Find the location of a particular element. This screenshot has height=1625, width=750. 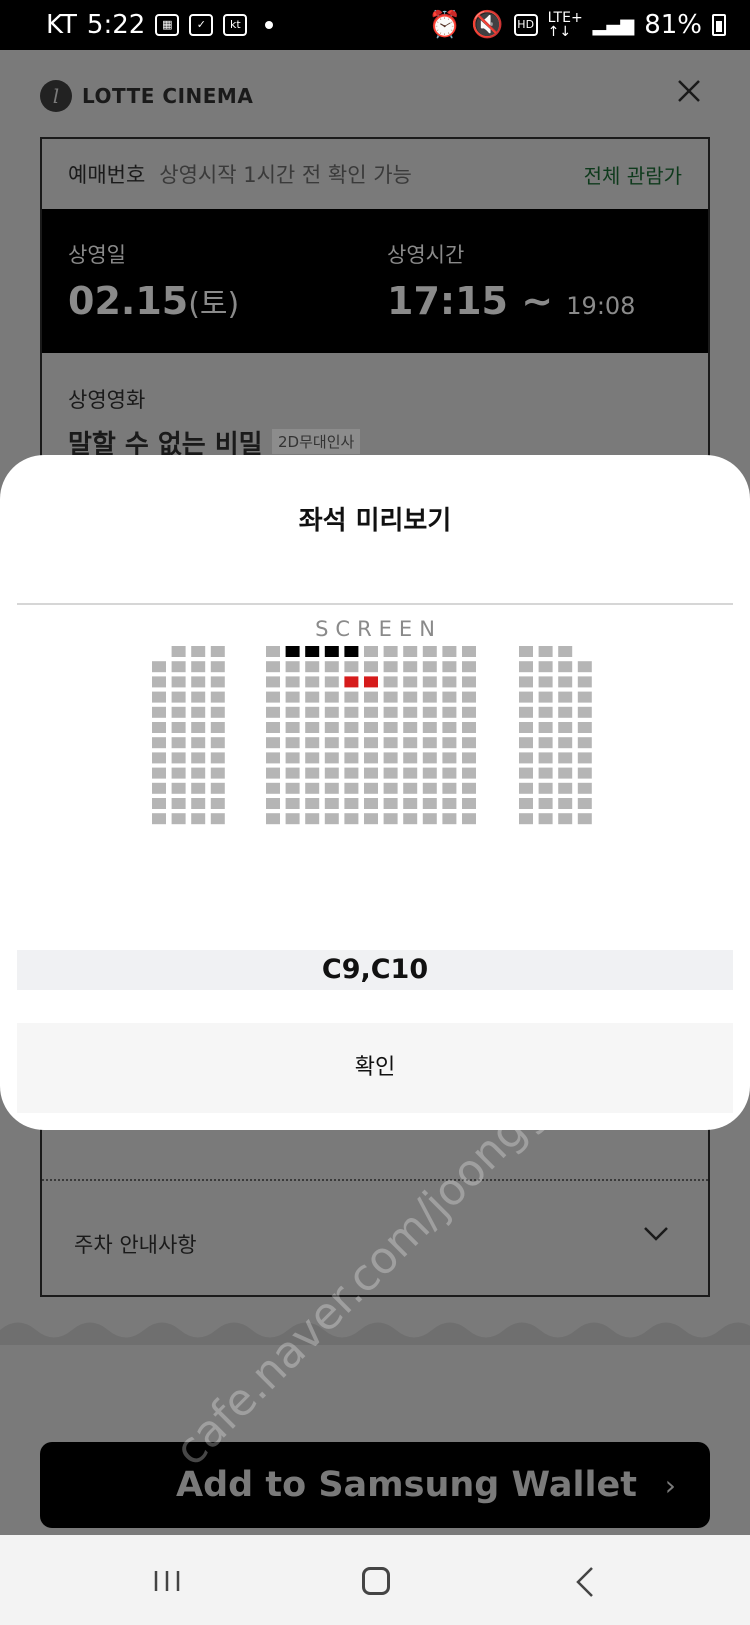

reservation-row: 예매번호 상영시작 1시간 전 확인 가능 전체 관람가 is located at coordinates (375, 174).